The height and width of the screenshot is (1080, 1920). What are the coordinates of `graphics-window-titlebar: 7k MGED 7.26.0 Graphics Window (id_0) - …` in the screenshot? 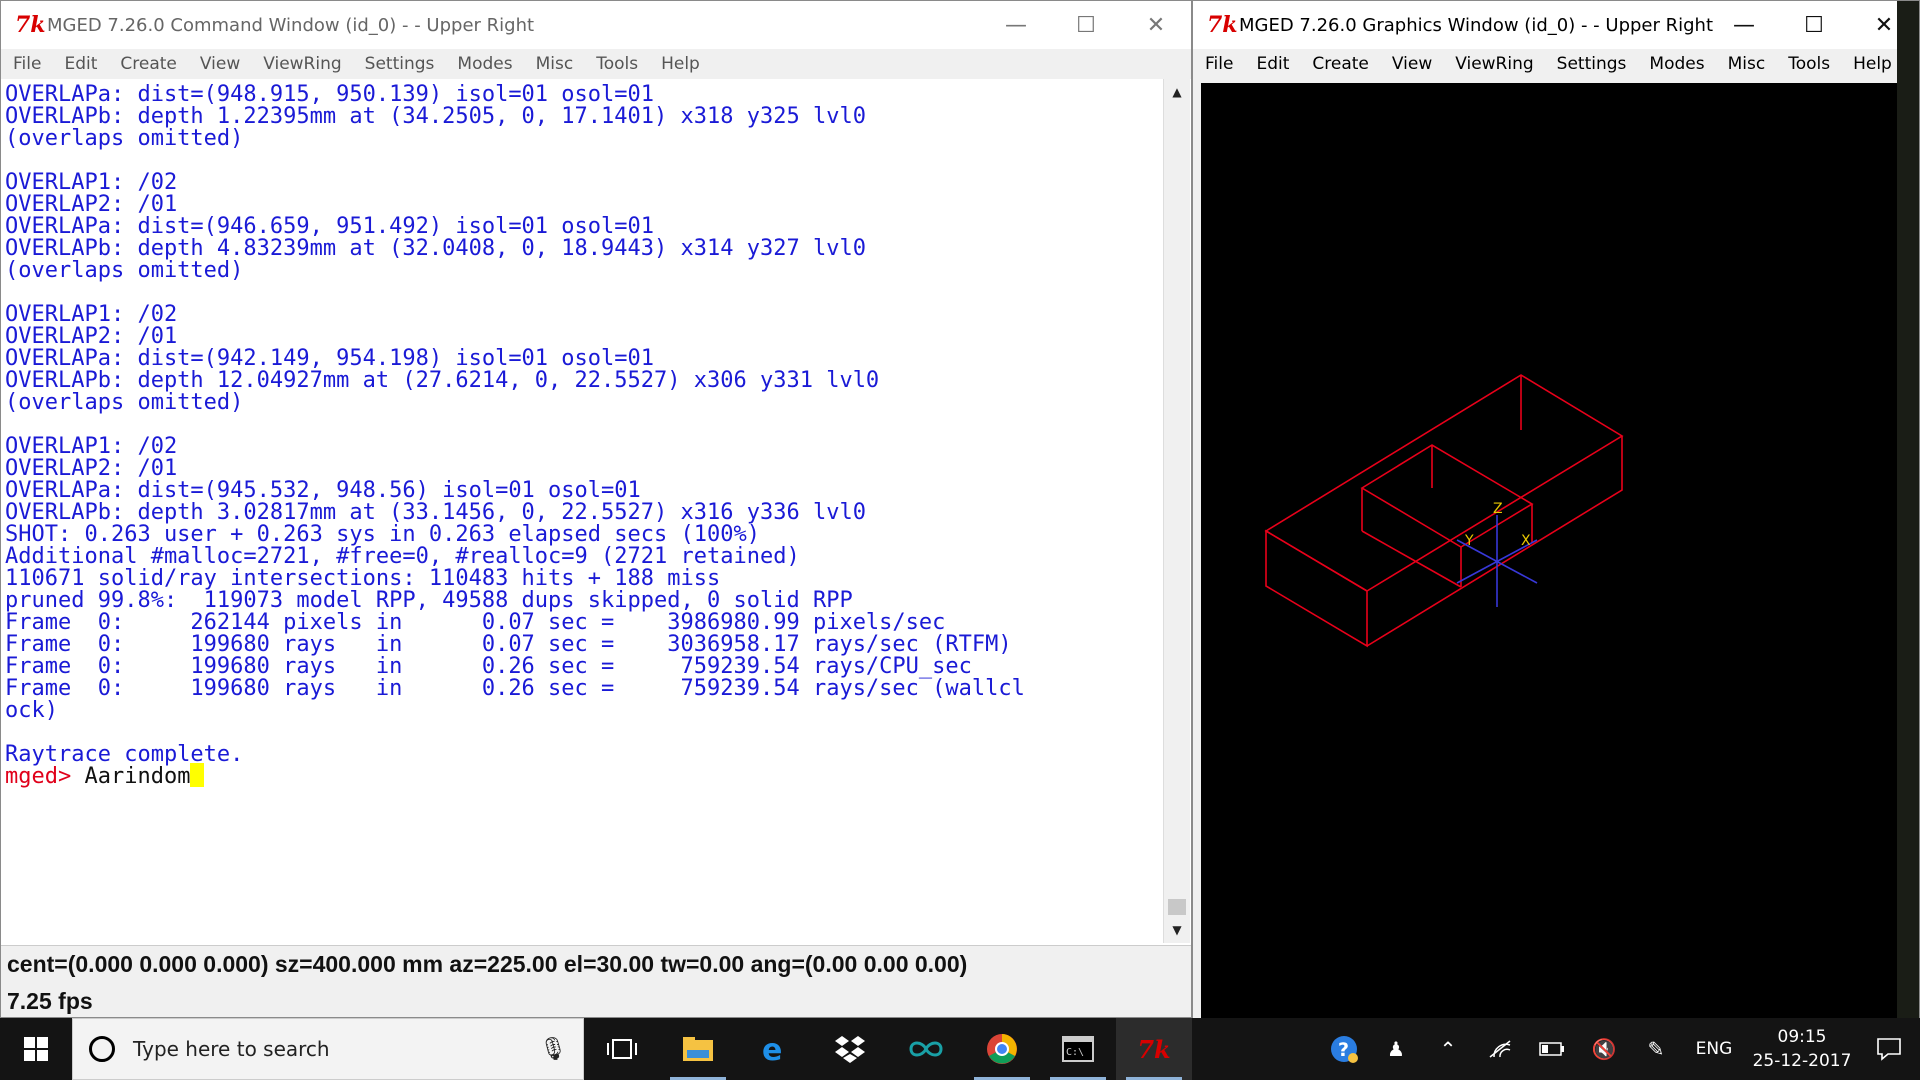 It's located at (1556, 25).